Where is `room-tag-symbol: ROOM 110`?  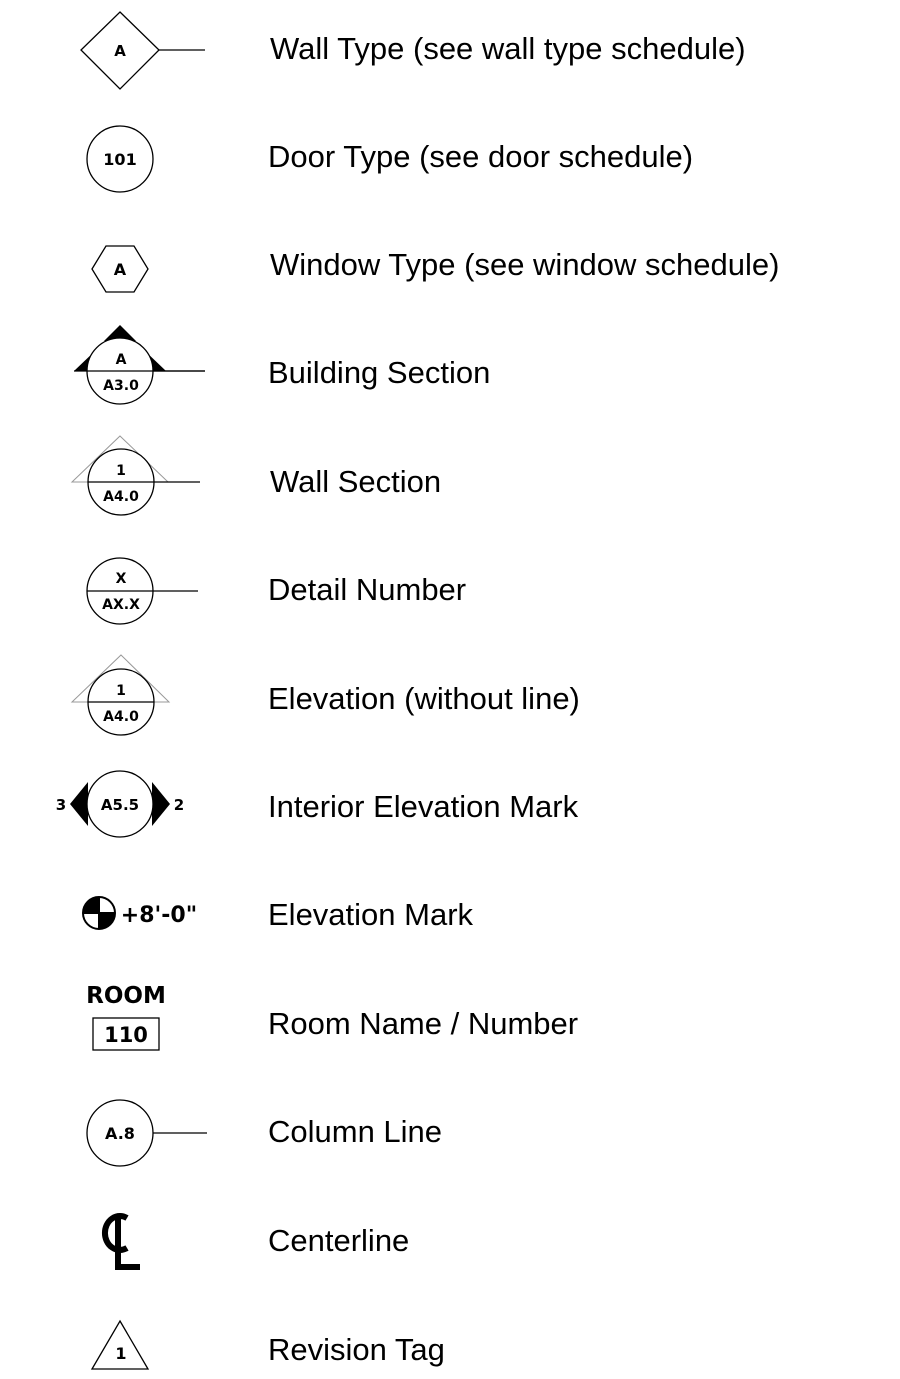
room-tag-symbol: ROOM 110 is located at coordinates (126, 1017).